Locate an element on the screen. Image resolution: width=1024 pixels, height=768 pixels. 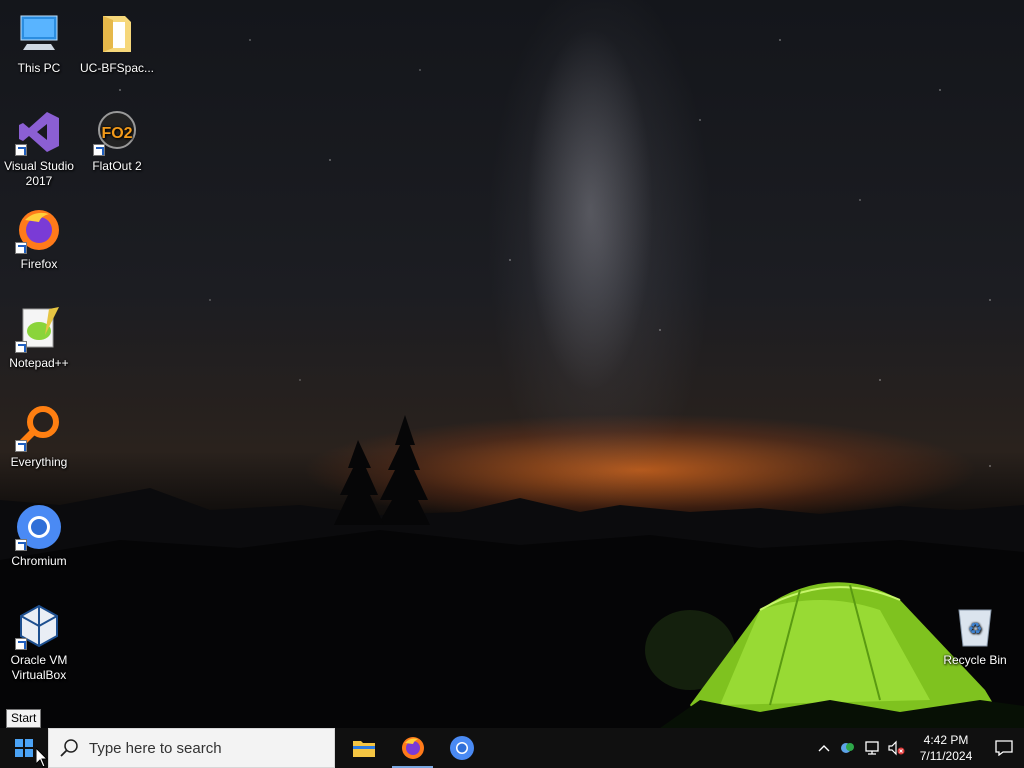
notification-icon is located at coordinates (1004, 748).